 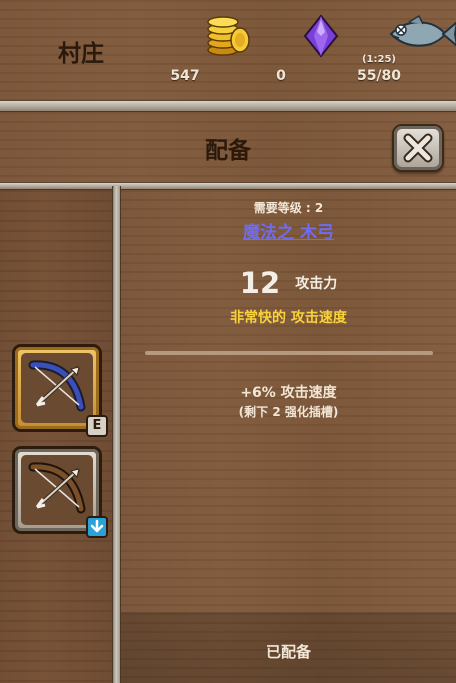 What do you see at coordinates (288, 652) in the screenshot?
I see `equipped-status: 已配备` at bounding box center [288, 652].